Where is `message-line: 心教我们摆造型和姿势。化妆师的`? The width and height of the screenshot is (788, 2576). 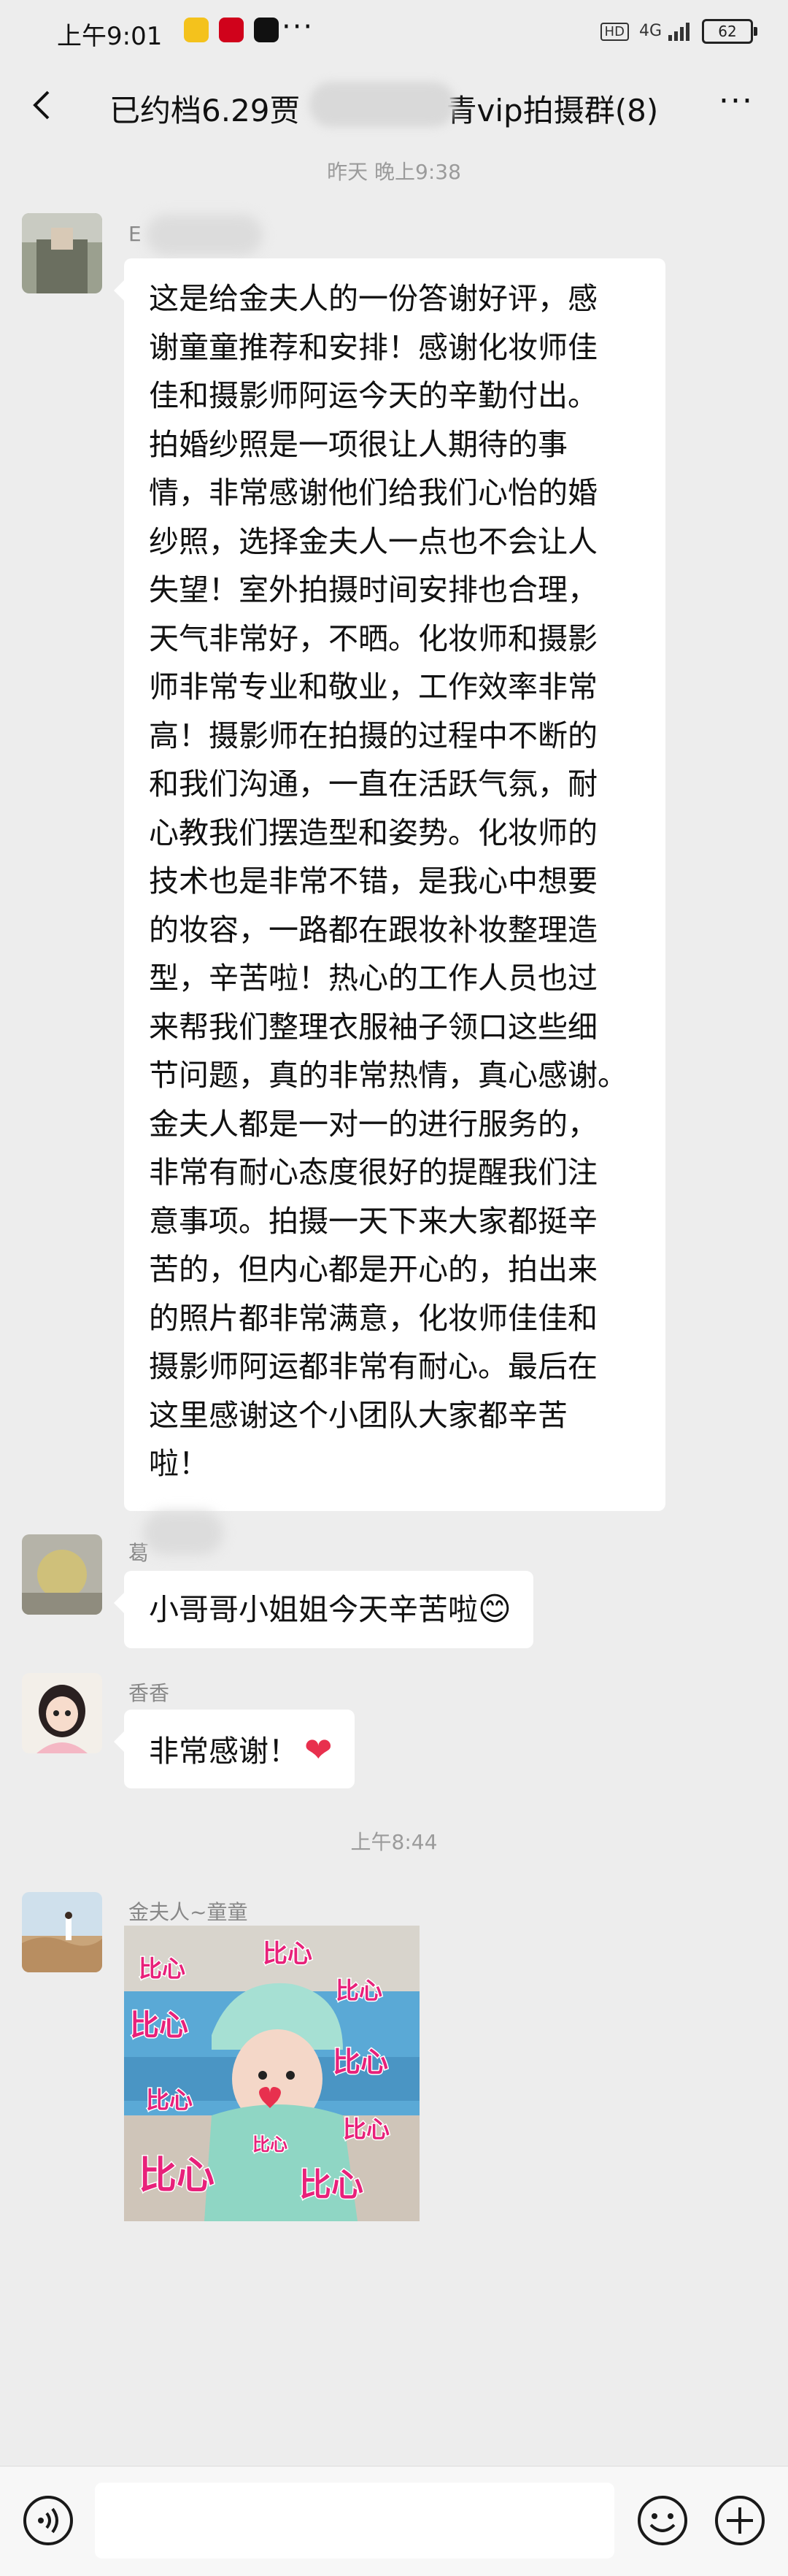 message-line: 心教我们摆造型和姿势。化妆师的 is located at coordinates (373, 832).